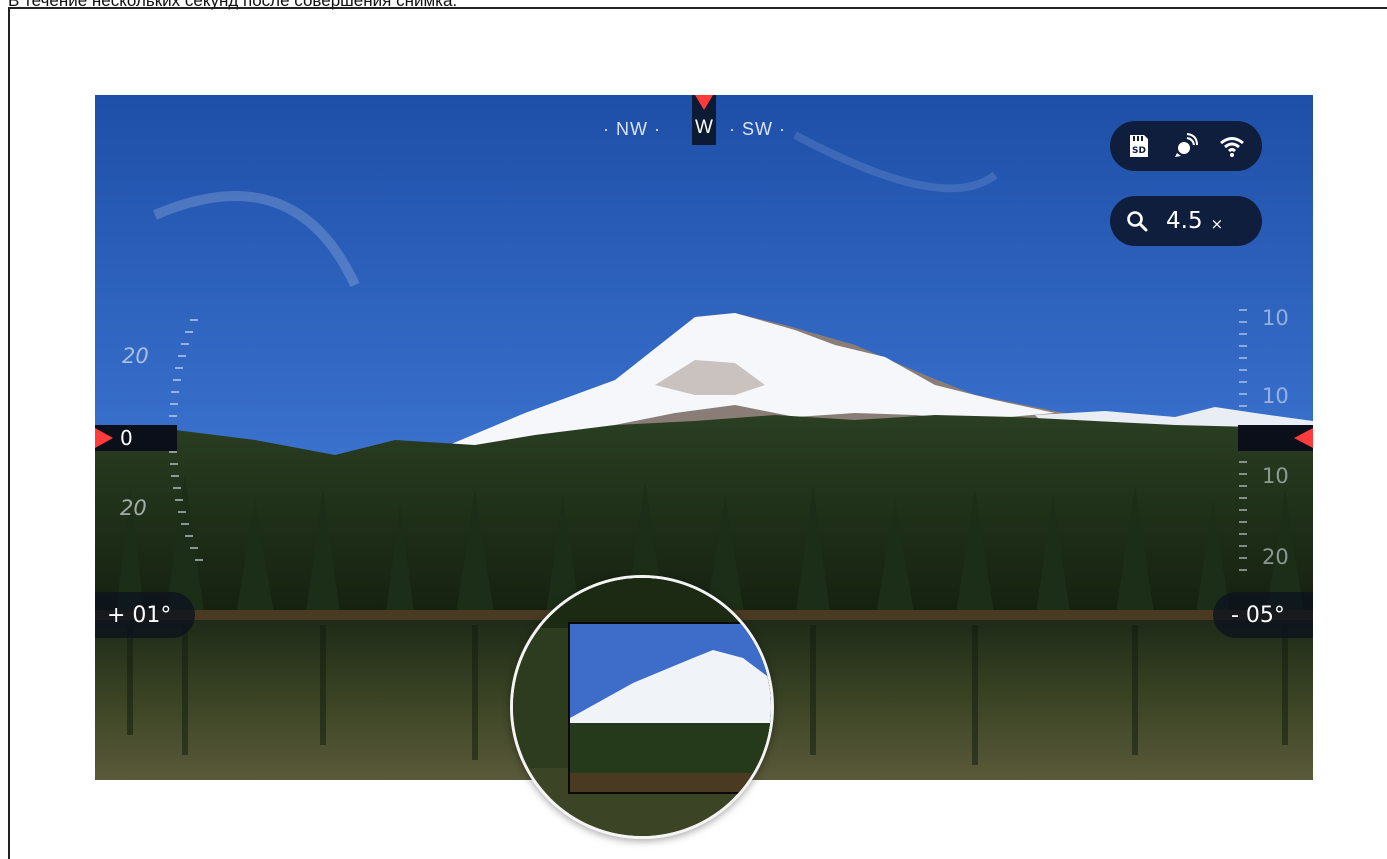  I want to click on zoom-indicator: 4.5 ×, so click(1186, 221).